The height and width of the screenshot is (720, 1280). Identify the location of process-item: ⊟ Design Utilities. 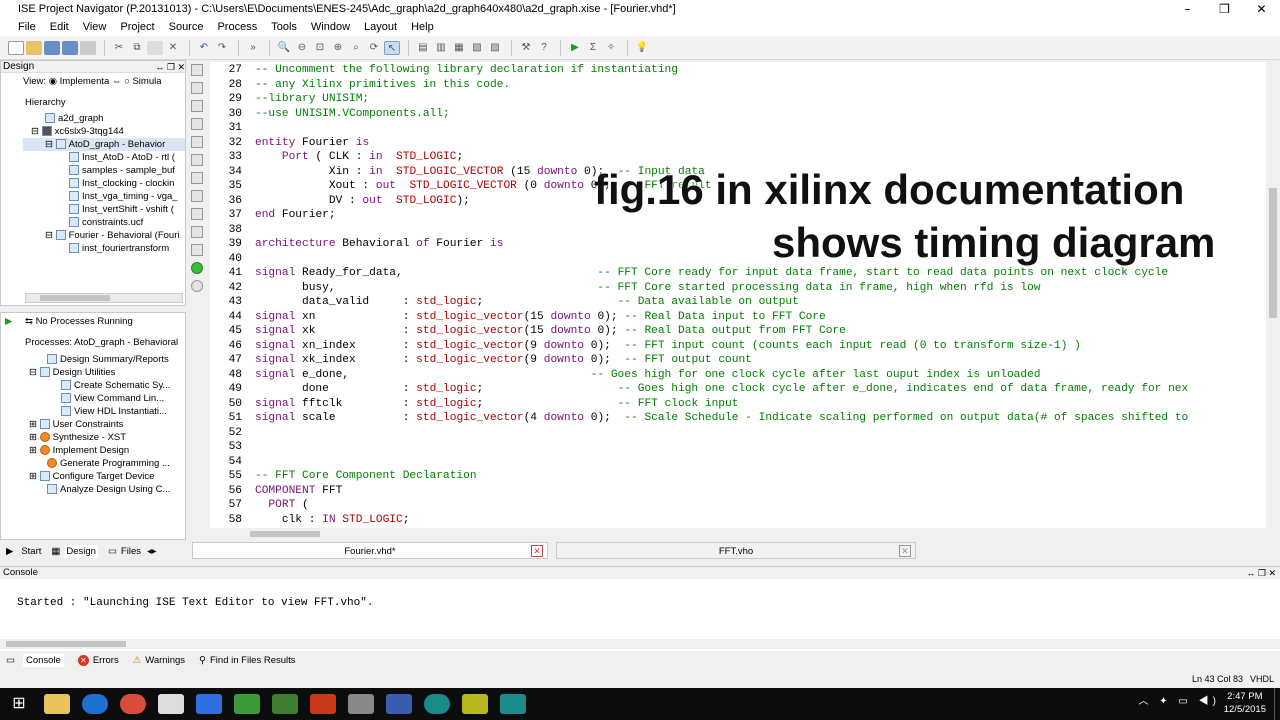
(105, 372).